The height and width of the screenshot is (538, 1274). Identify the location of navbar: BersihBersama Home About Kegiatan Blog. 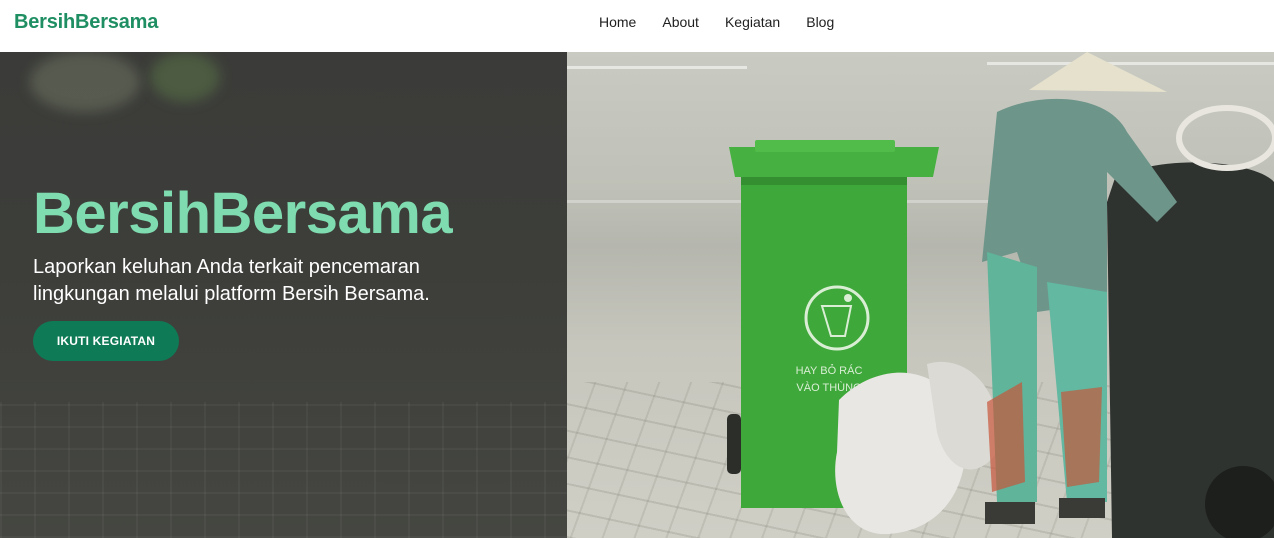
(637, 26).